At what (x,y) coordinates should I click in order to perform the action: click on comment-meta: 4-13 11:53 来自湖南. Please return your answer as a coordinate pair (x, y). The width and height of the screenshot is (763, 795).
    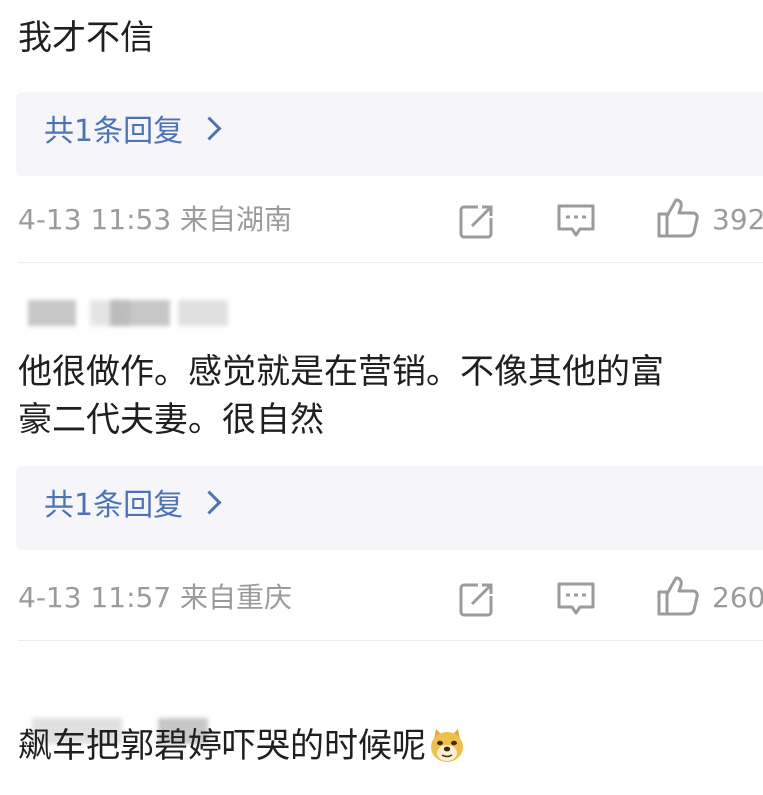
    Looking at the image, I should click on (155, 220).